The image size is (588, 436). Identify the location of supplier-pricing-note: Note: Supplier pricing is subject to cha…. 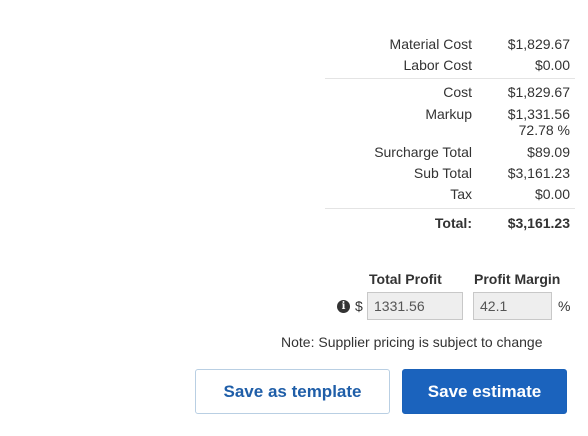
(412, 342).